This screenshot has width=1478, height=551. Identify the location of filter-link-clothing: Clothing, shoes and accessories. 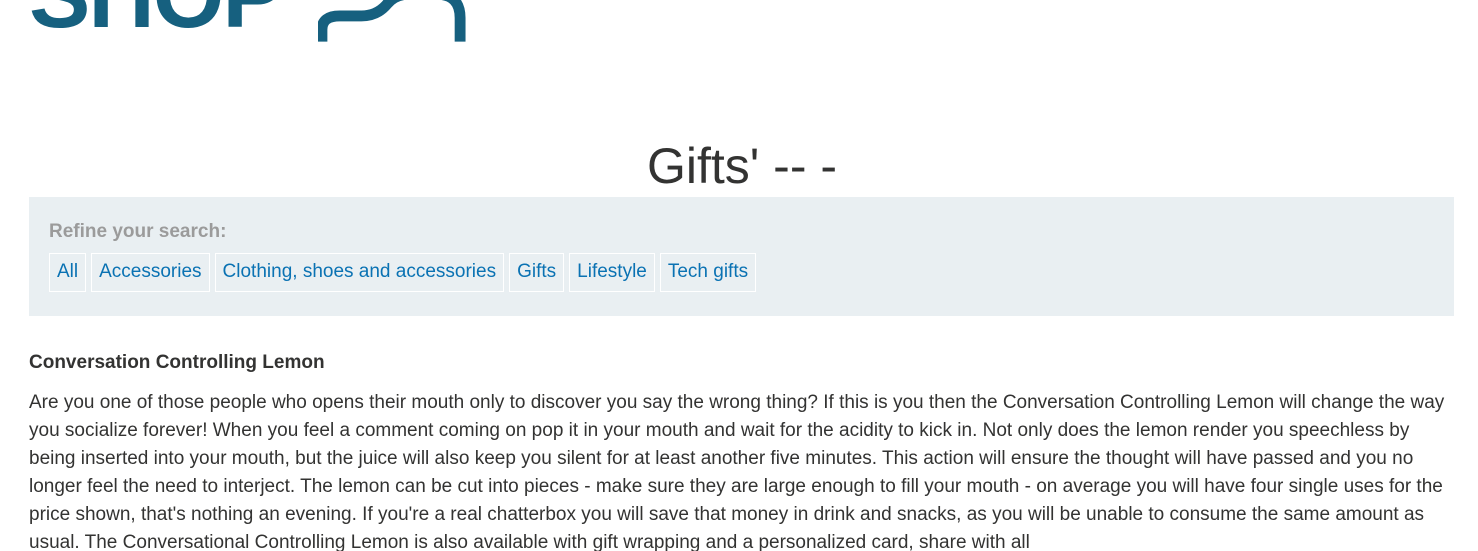
(359, 272).